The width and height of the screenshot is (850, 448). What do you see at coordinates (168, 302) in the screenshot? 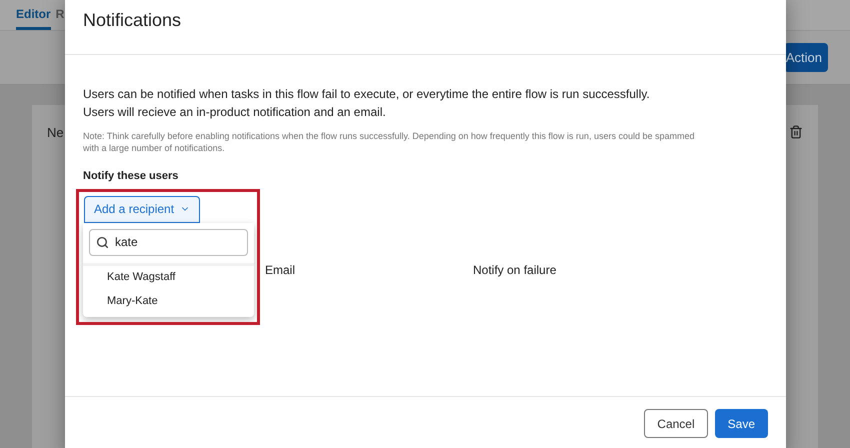
I see `recipient-option: Mary-Kate` at bounding box center [168, 302].